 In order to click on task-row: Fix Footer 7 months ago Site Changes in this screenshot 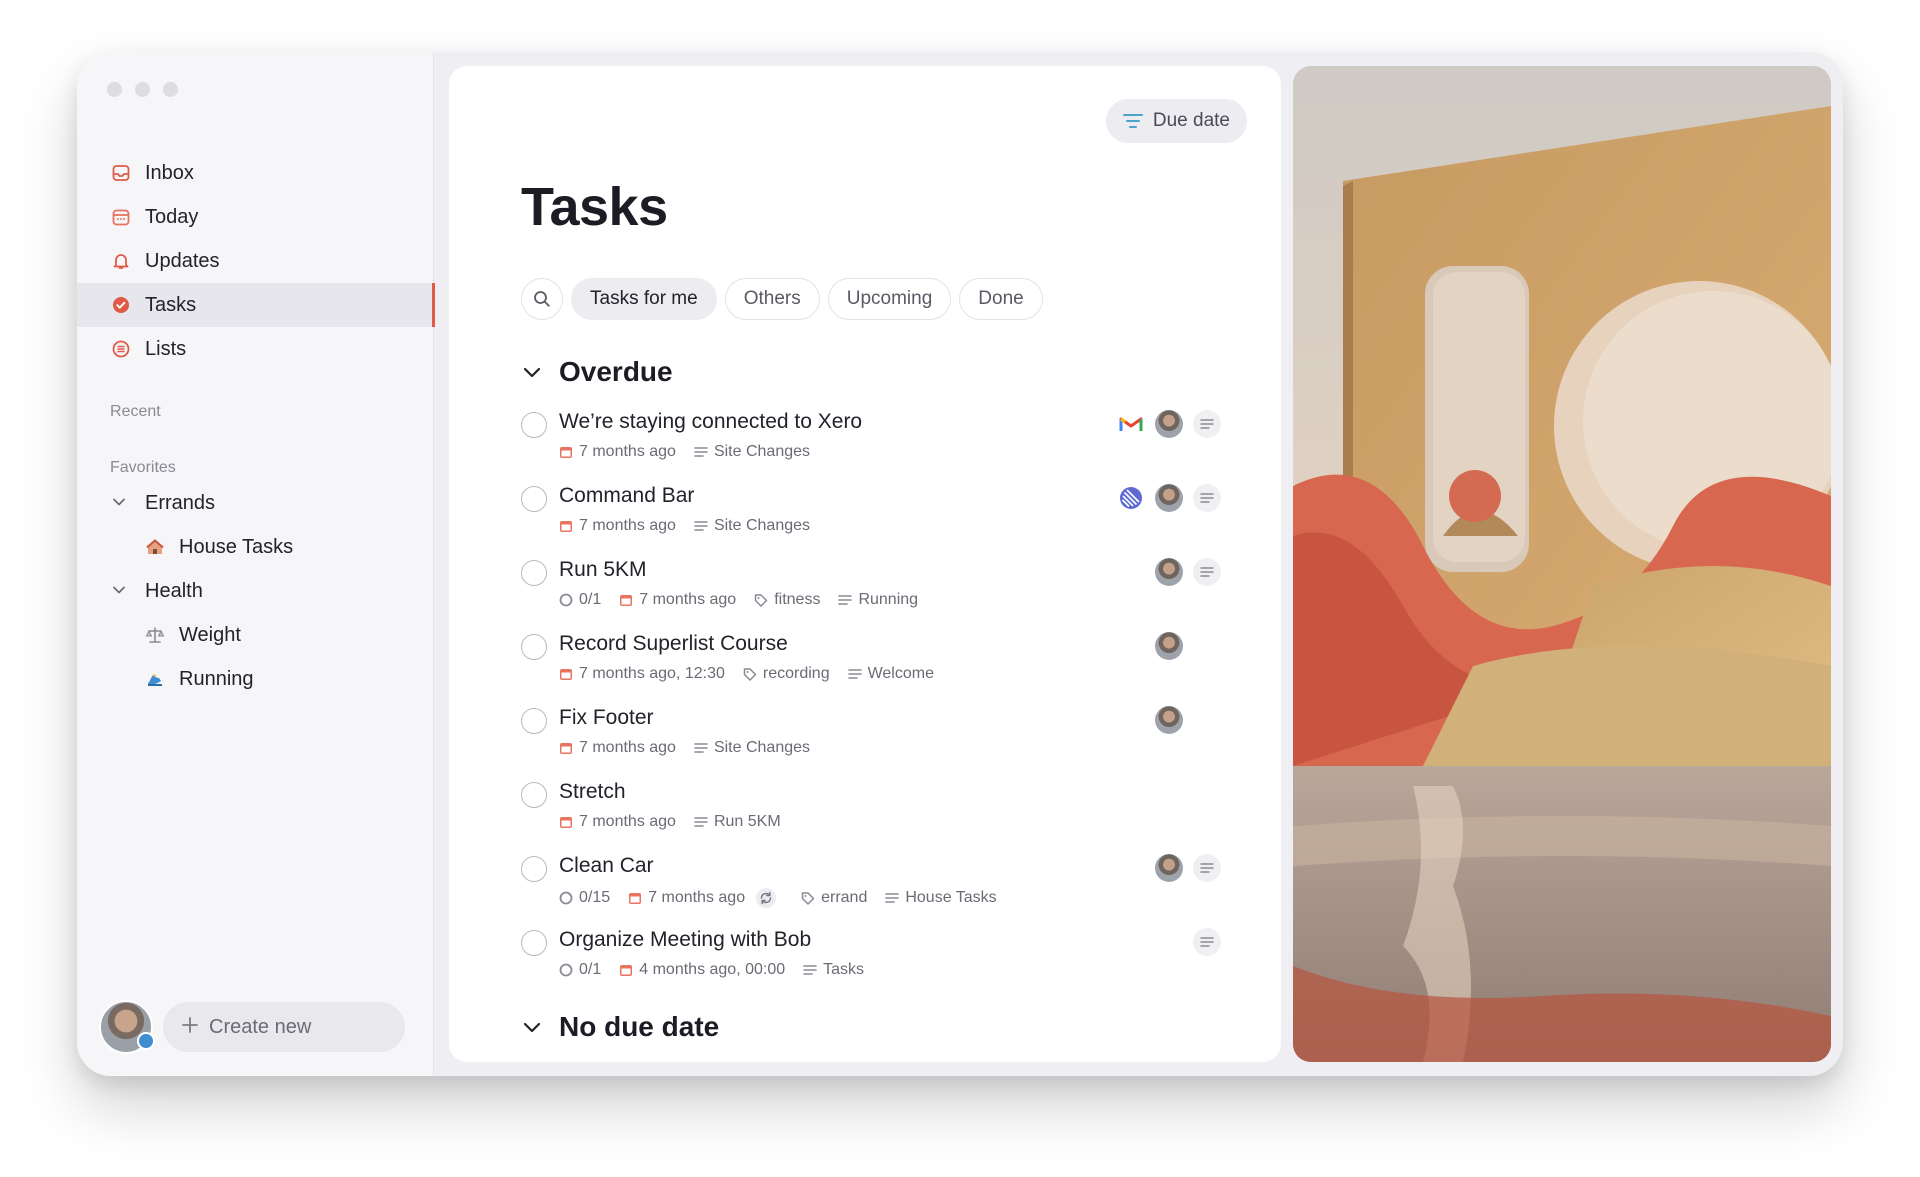, I will do `click(871, 743)`.